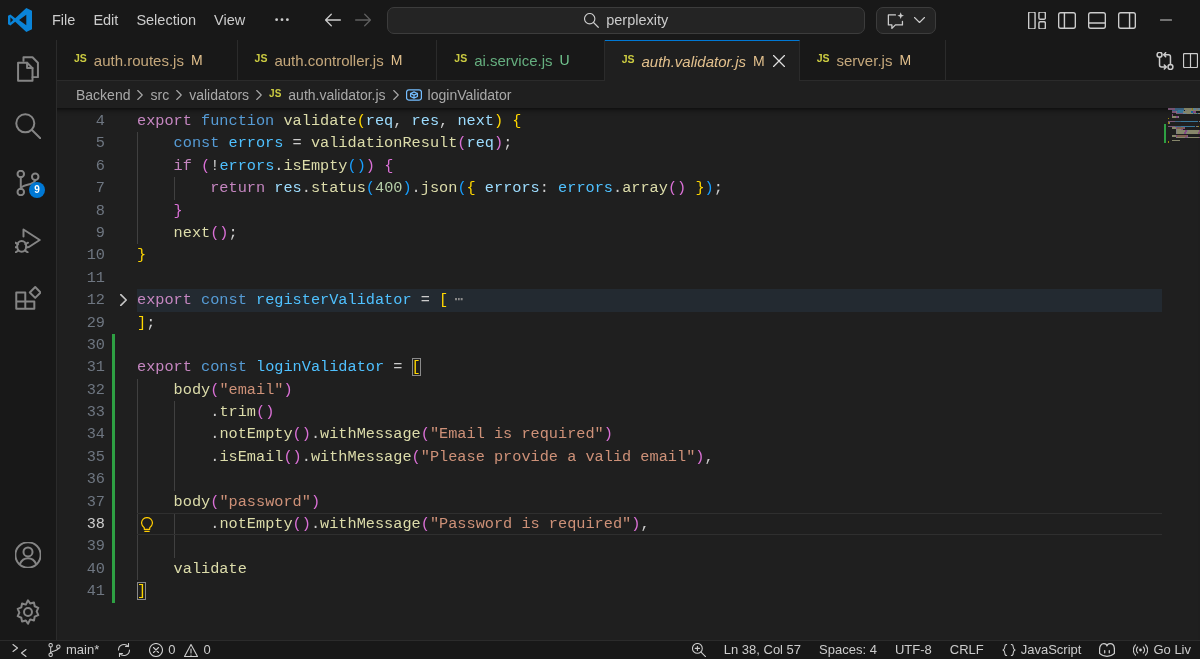  I want to click on account-icon, so click(28, 554).